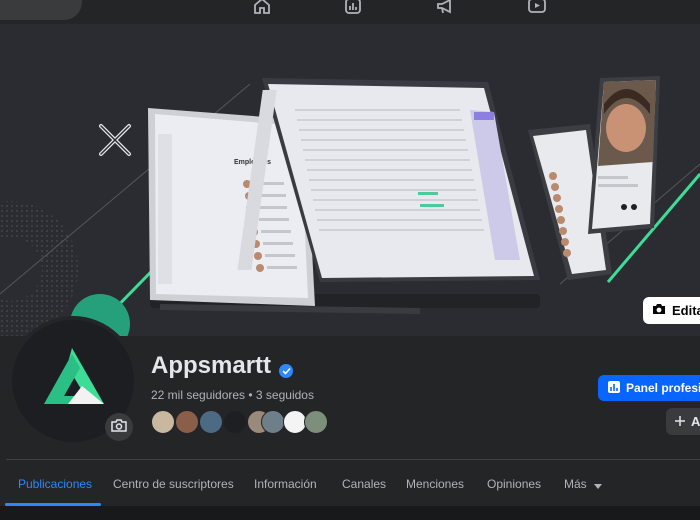  What do you see at coordinates (680, 421) in the screenshot?
I see `plus-icon` at bounding box center [680, 421].